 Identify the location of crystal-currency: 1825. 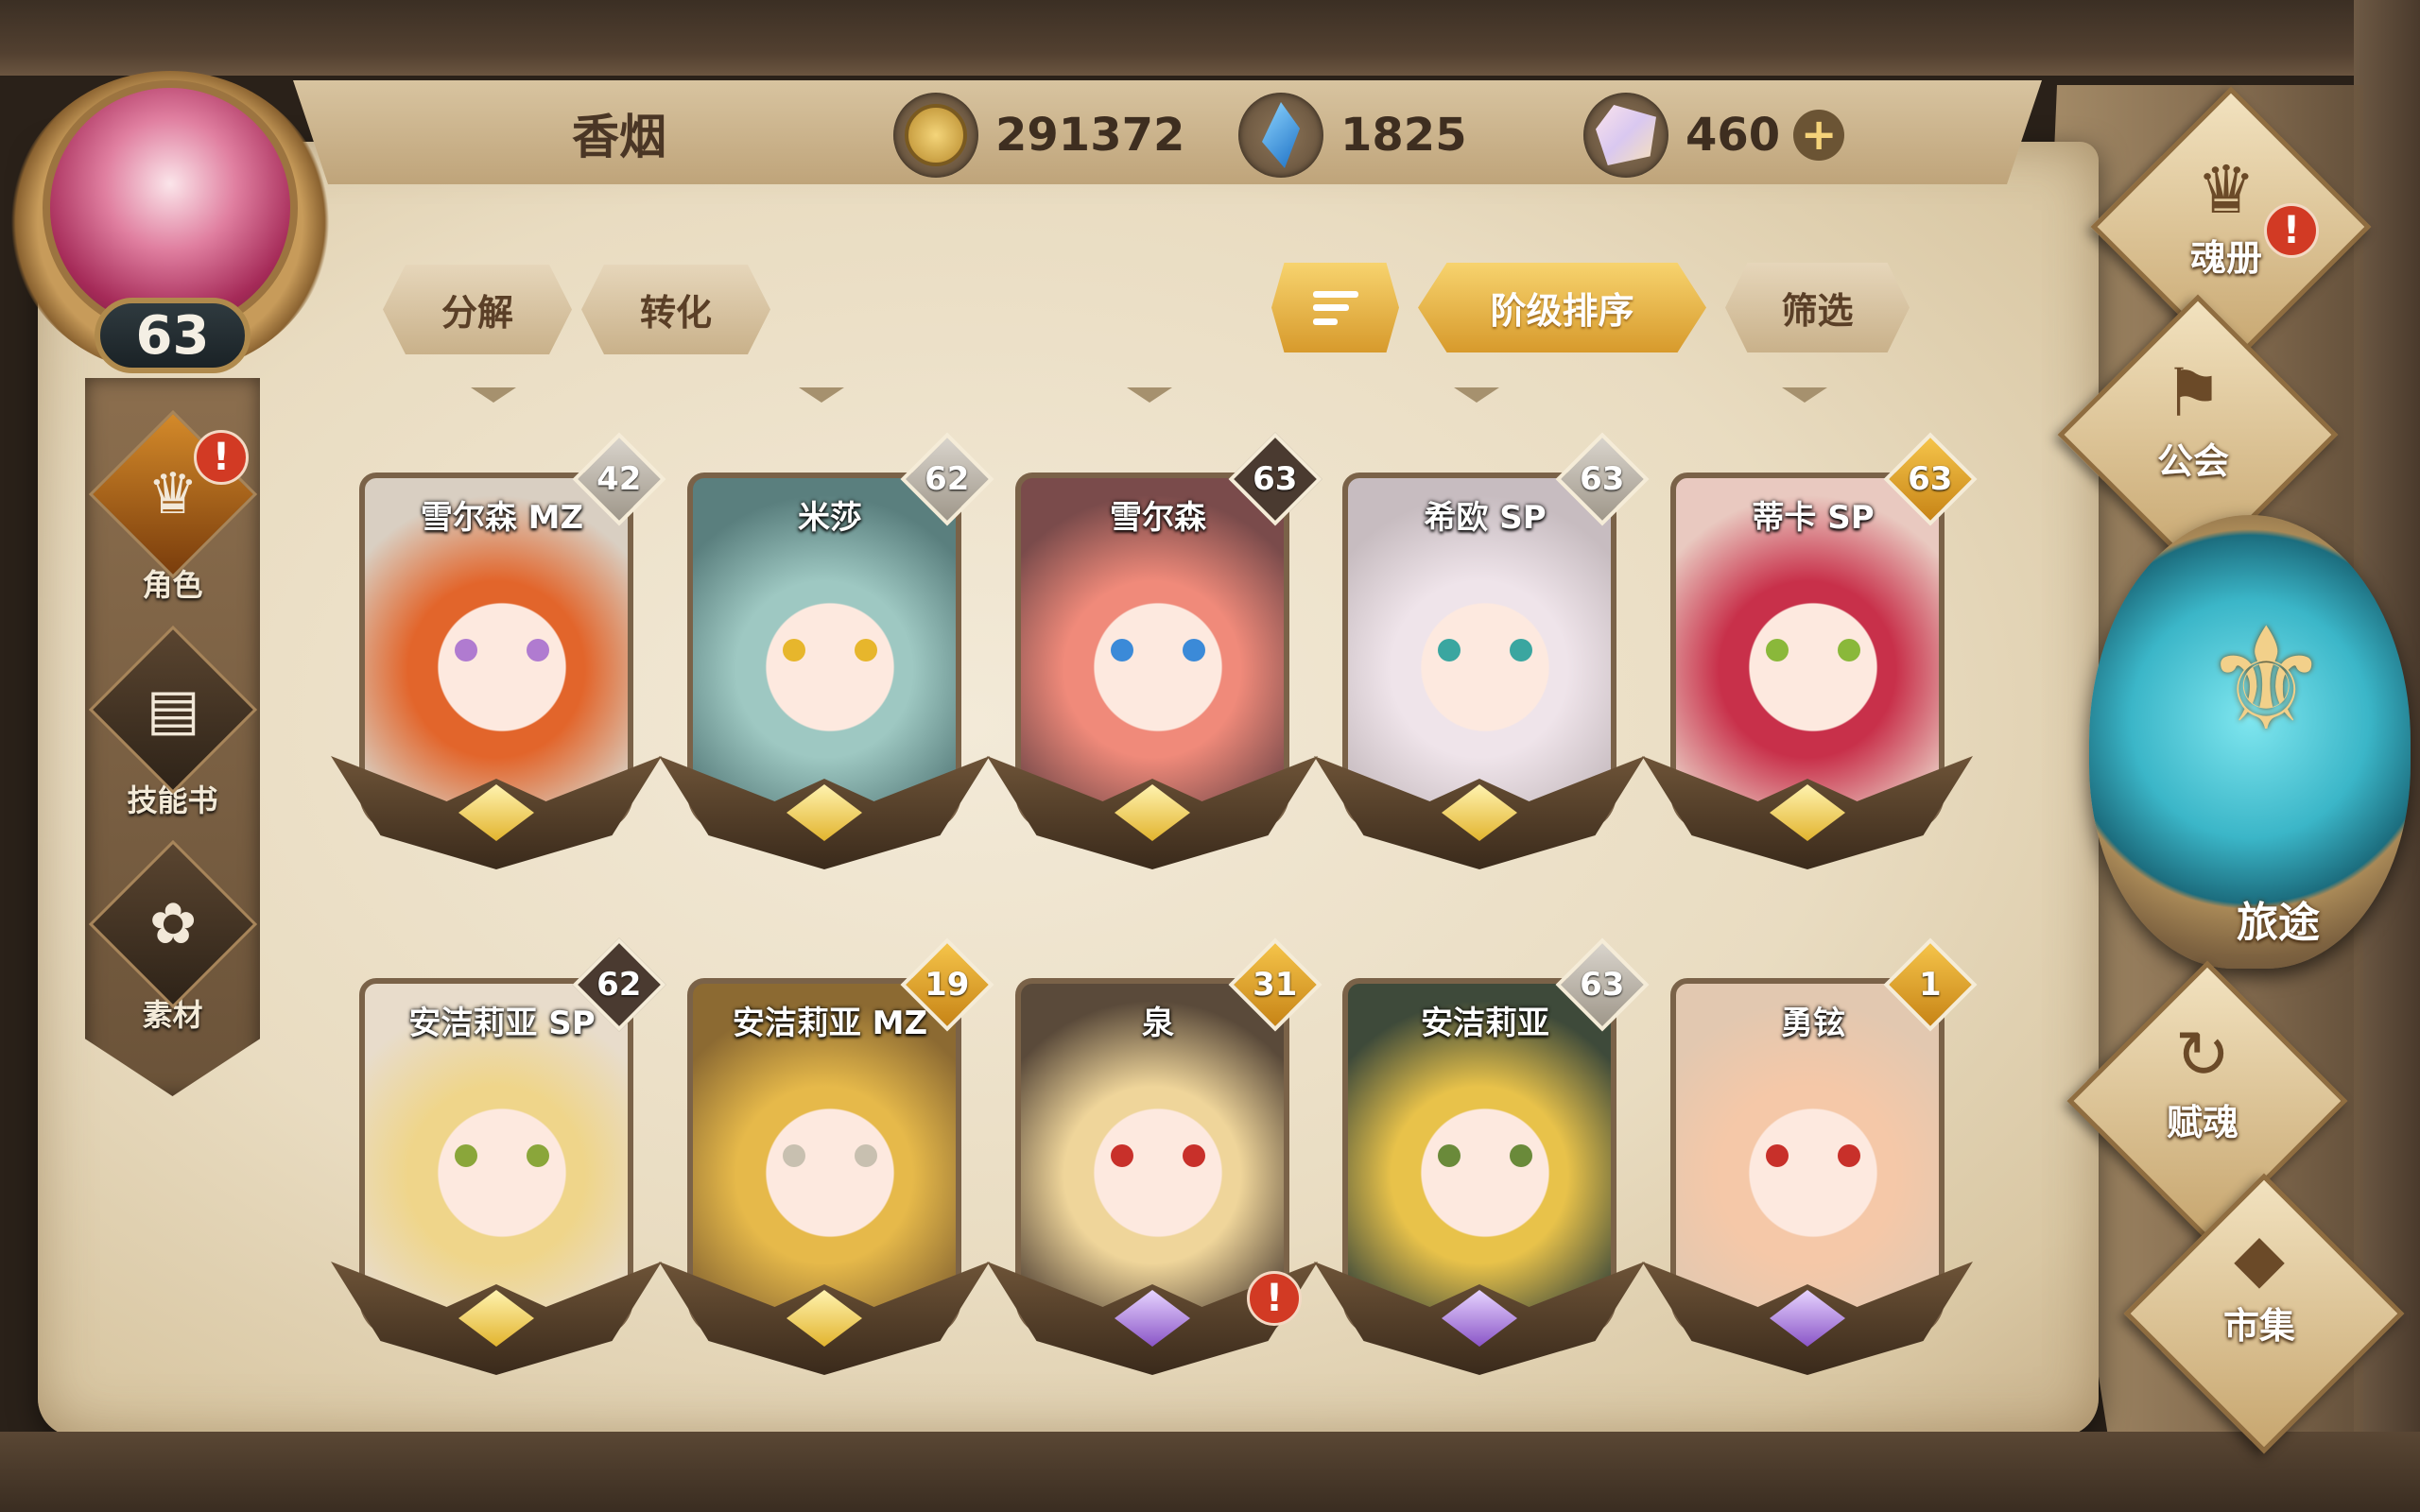
(1352, 135).